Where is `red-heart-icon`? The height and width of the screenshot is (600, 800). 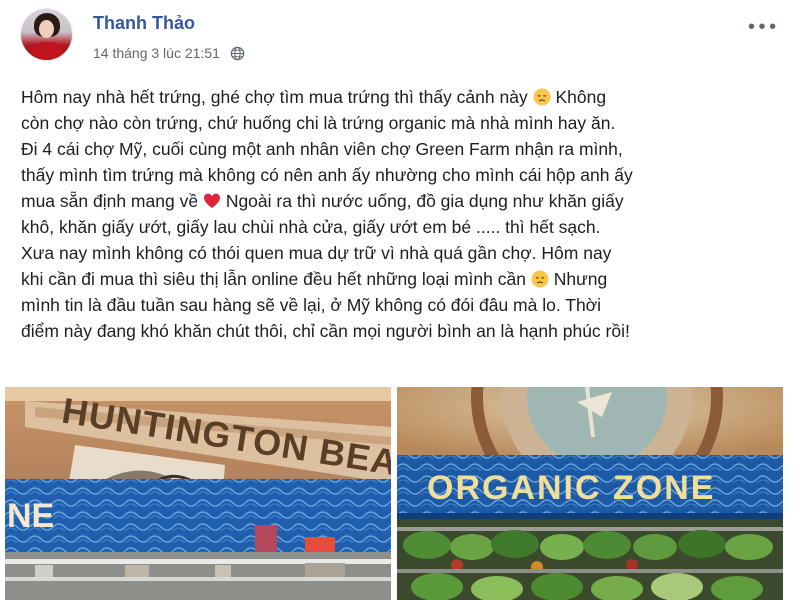
red-heart-icon is located at coordinates (211, 200).